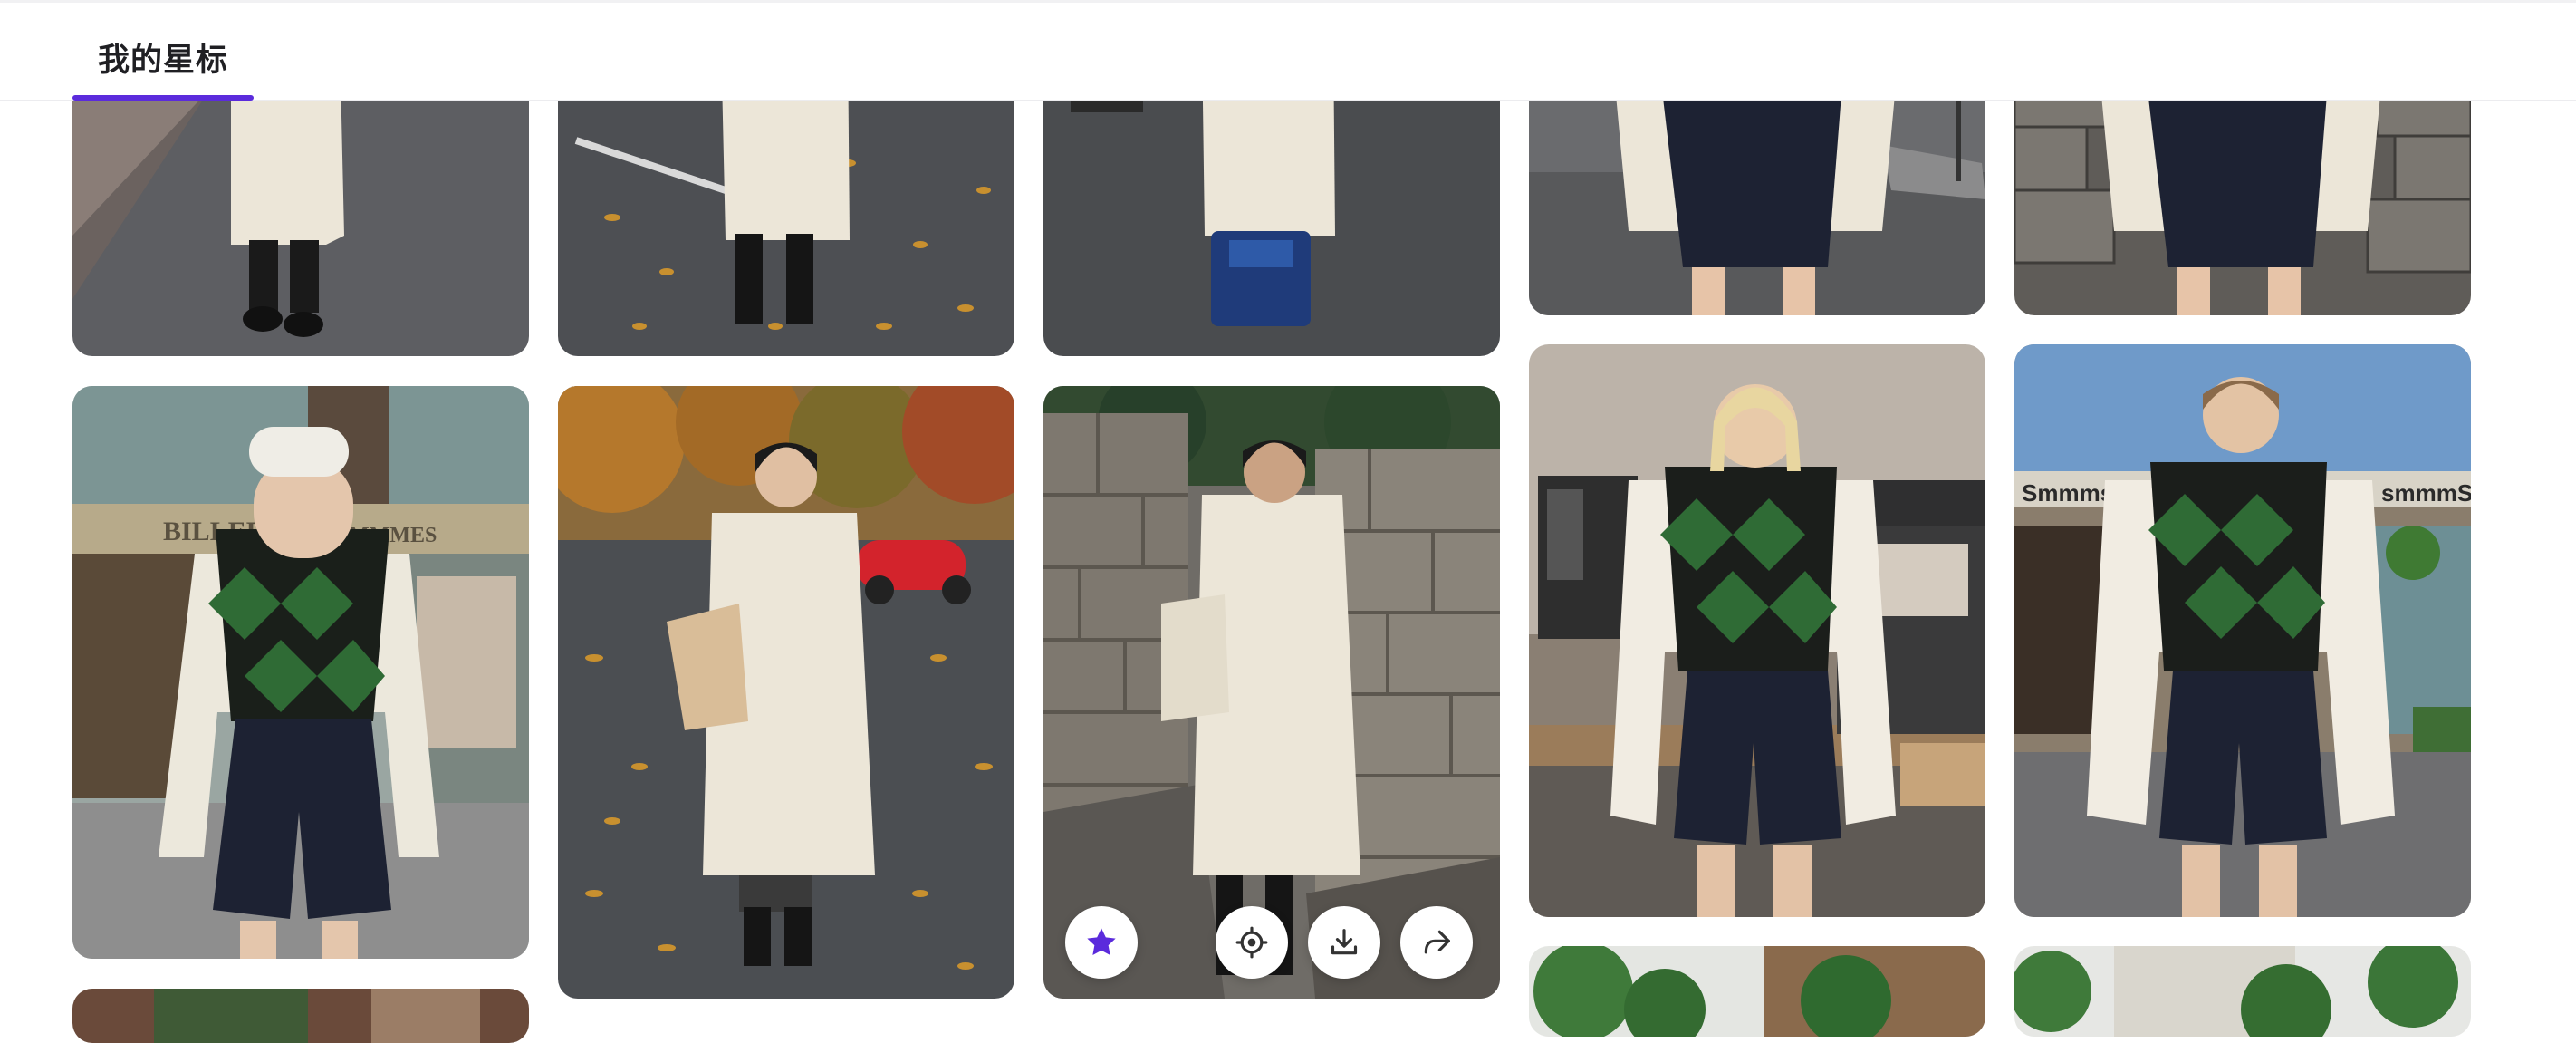 The width and height of the screenshot is (2576, 1043). I want to click on download-button, so click(1344, 942).